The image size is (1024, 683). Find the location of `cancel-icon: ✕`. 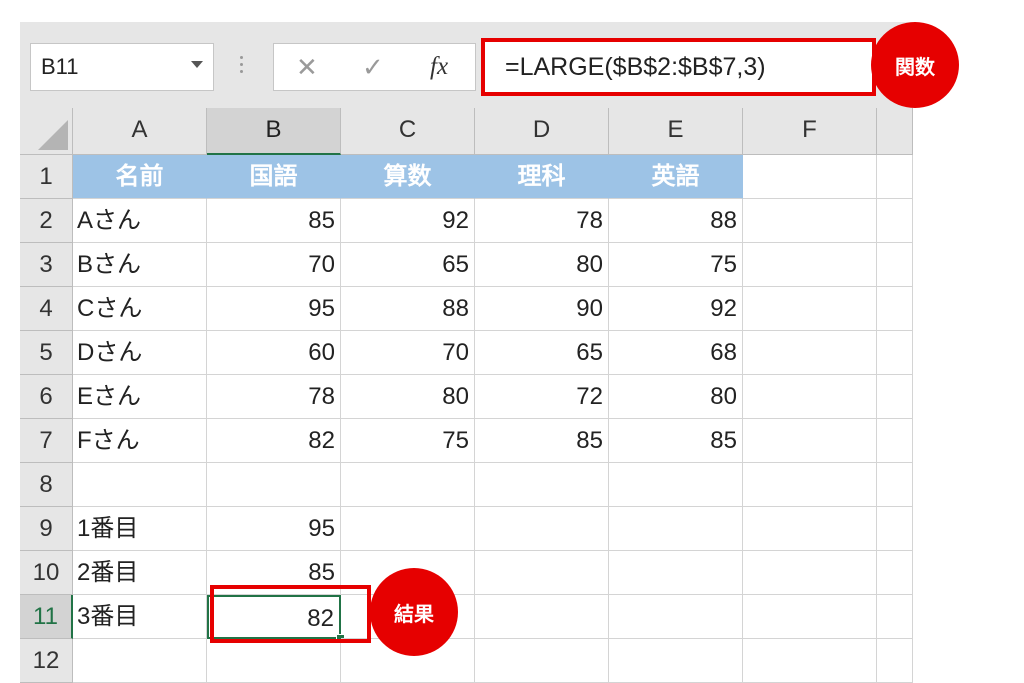

cancel-icon: ✕ is located at coordinates (307, 67).